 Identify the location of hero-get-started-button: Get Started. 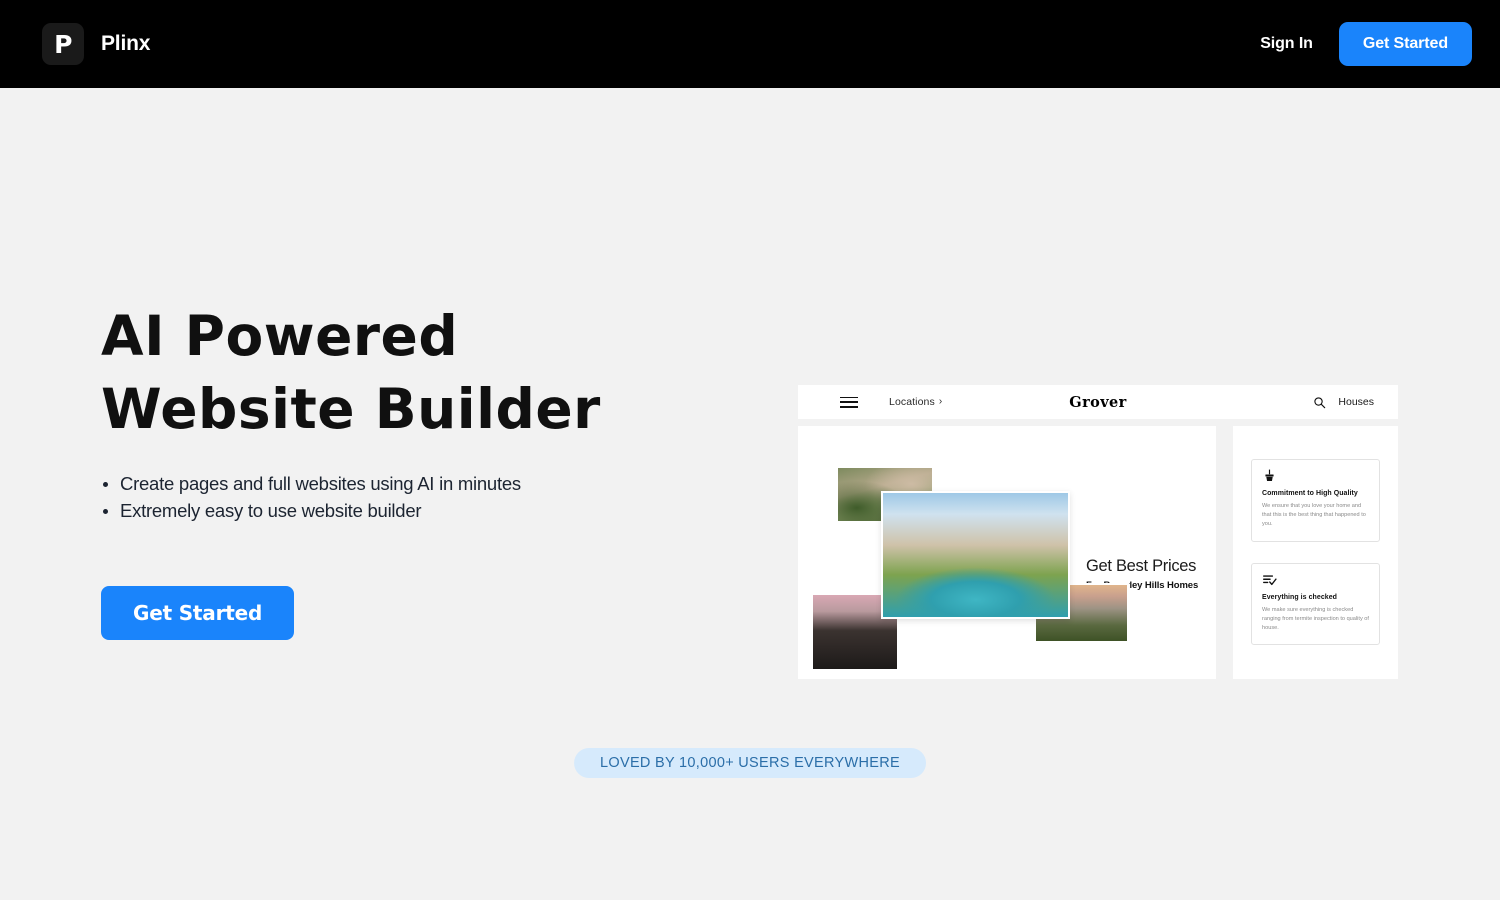
(198, 613).